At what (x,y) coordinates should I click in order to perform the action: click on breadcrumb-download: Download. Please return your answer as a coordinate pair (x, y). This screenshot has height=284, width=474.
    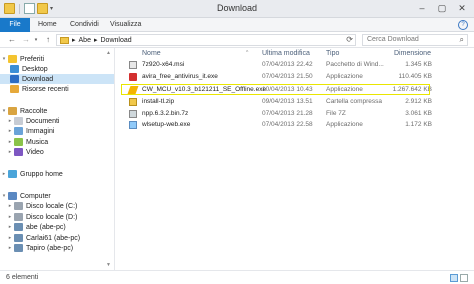
    Looking at the image, I should click on (116, 40).